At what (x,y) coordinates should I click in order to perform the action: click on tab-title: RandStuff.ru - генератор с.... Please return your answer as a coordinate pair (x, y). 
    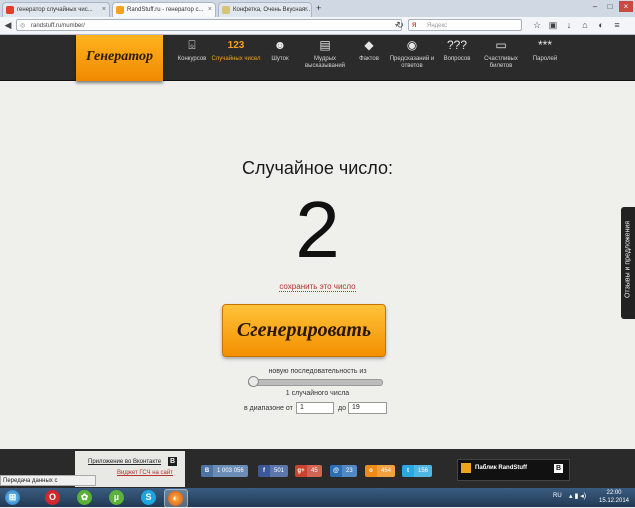
    Looking at the image, I should click on (165, 10).